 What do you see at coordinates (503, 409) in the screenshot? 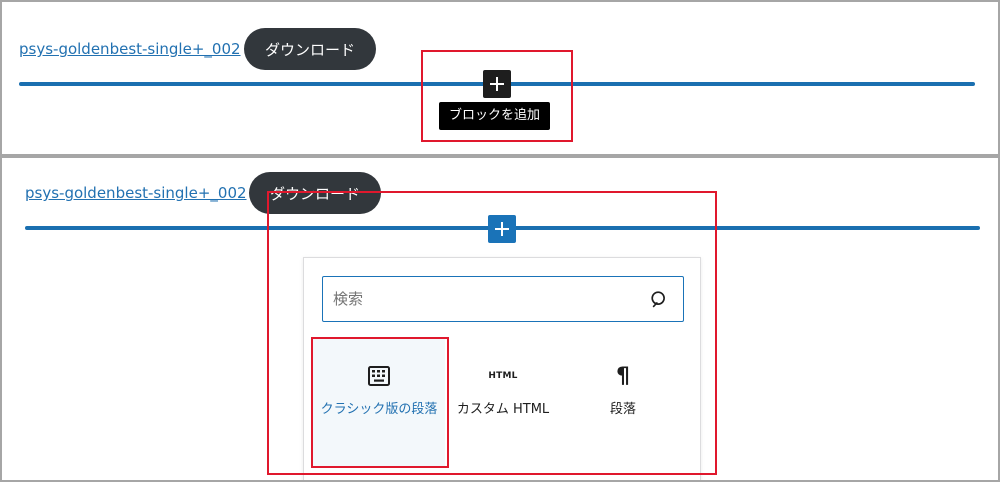
I see `block-label: カスタム HTML` at bounding box center [503, 409].